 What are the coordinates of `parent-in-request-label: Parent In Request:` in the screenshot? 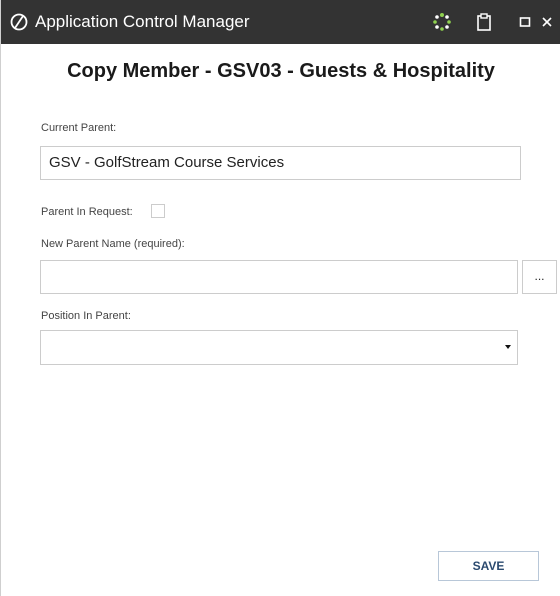 It's located at (87, 212).